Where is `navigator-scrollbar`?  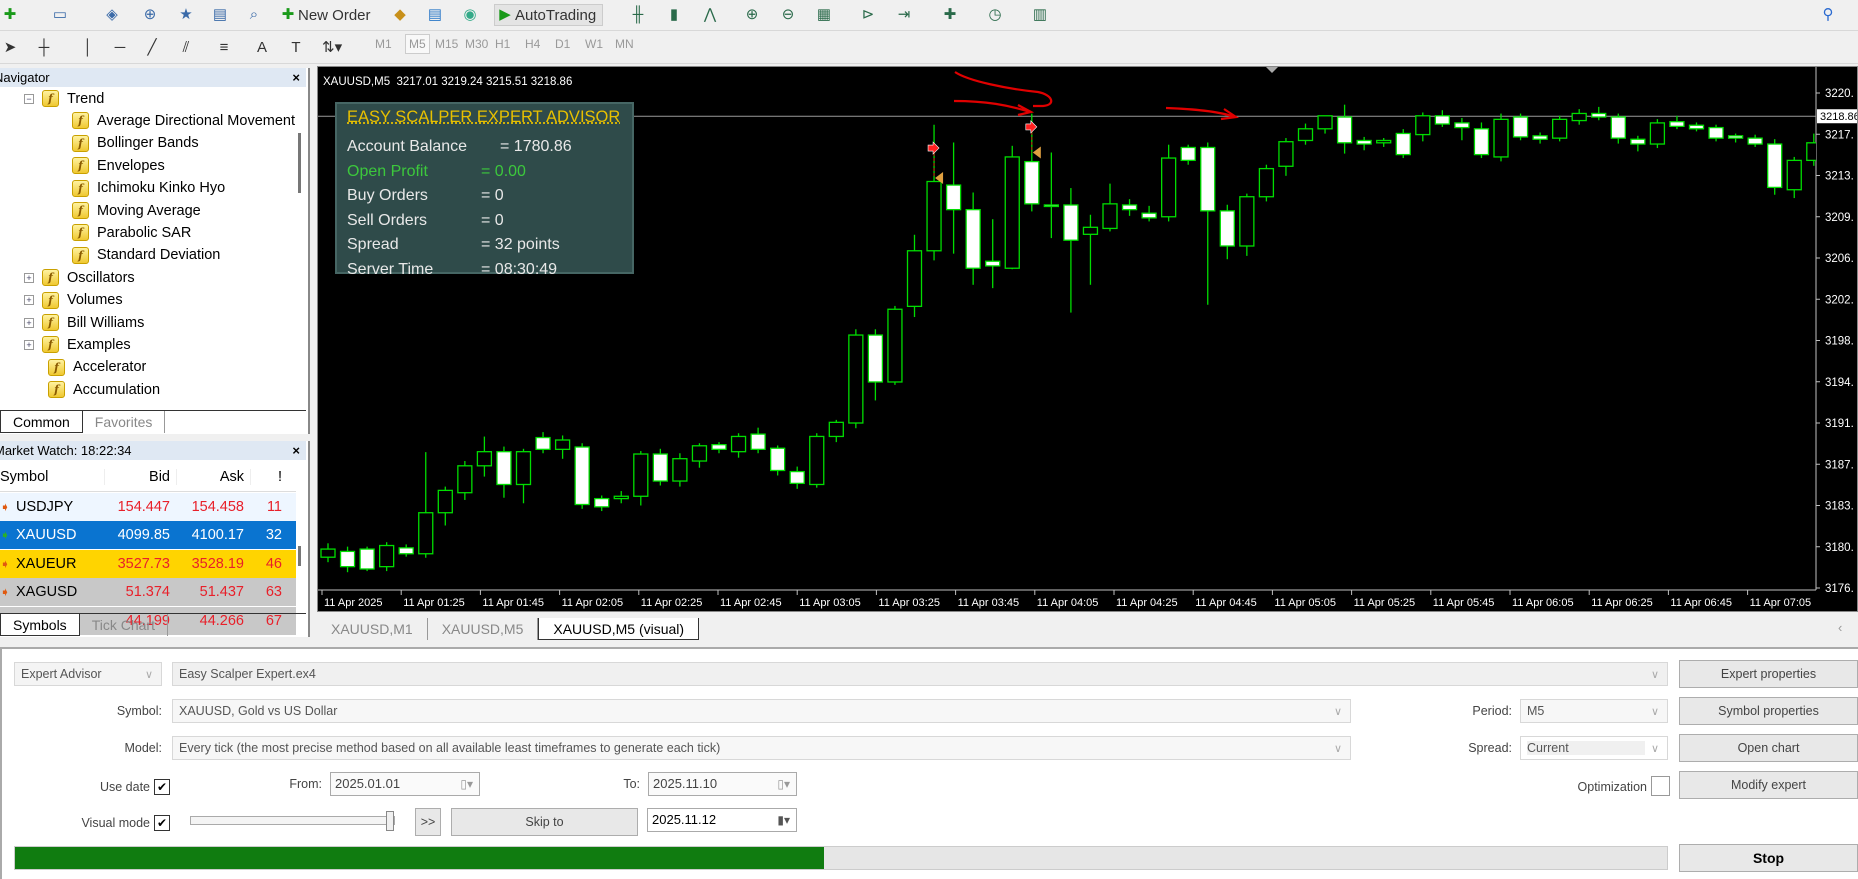
navigator-scrollbar is located at coordinates (299, 163).